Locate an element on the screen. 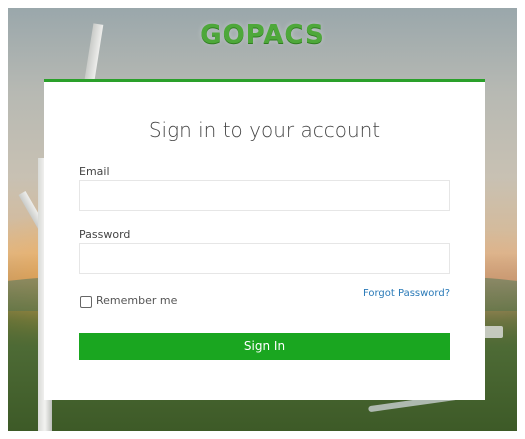 The image size is (525, 439). email-field is located at coordinates (264, 195).